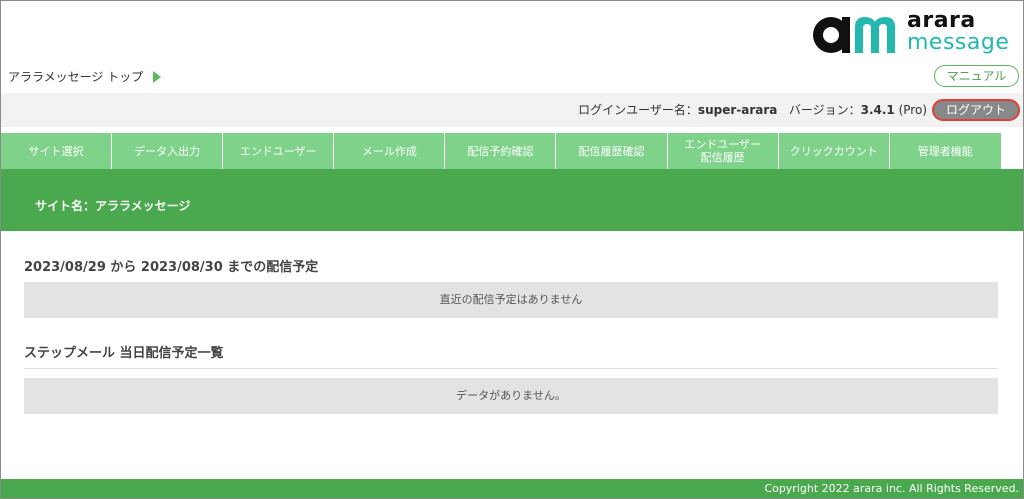  What do you see at coordinates (976, 110) in the screenshot?
I see `logout-button: ログアウト` at bounding box center [976, 110].